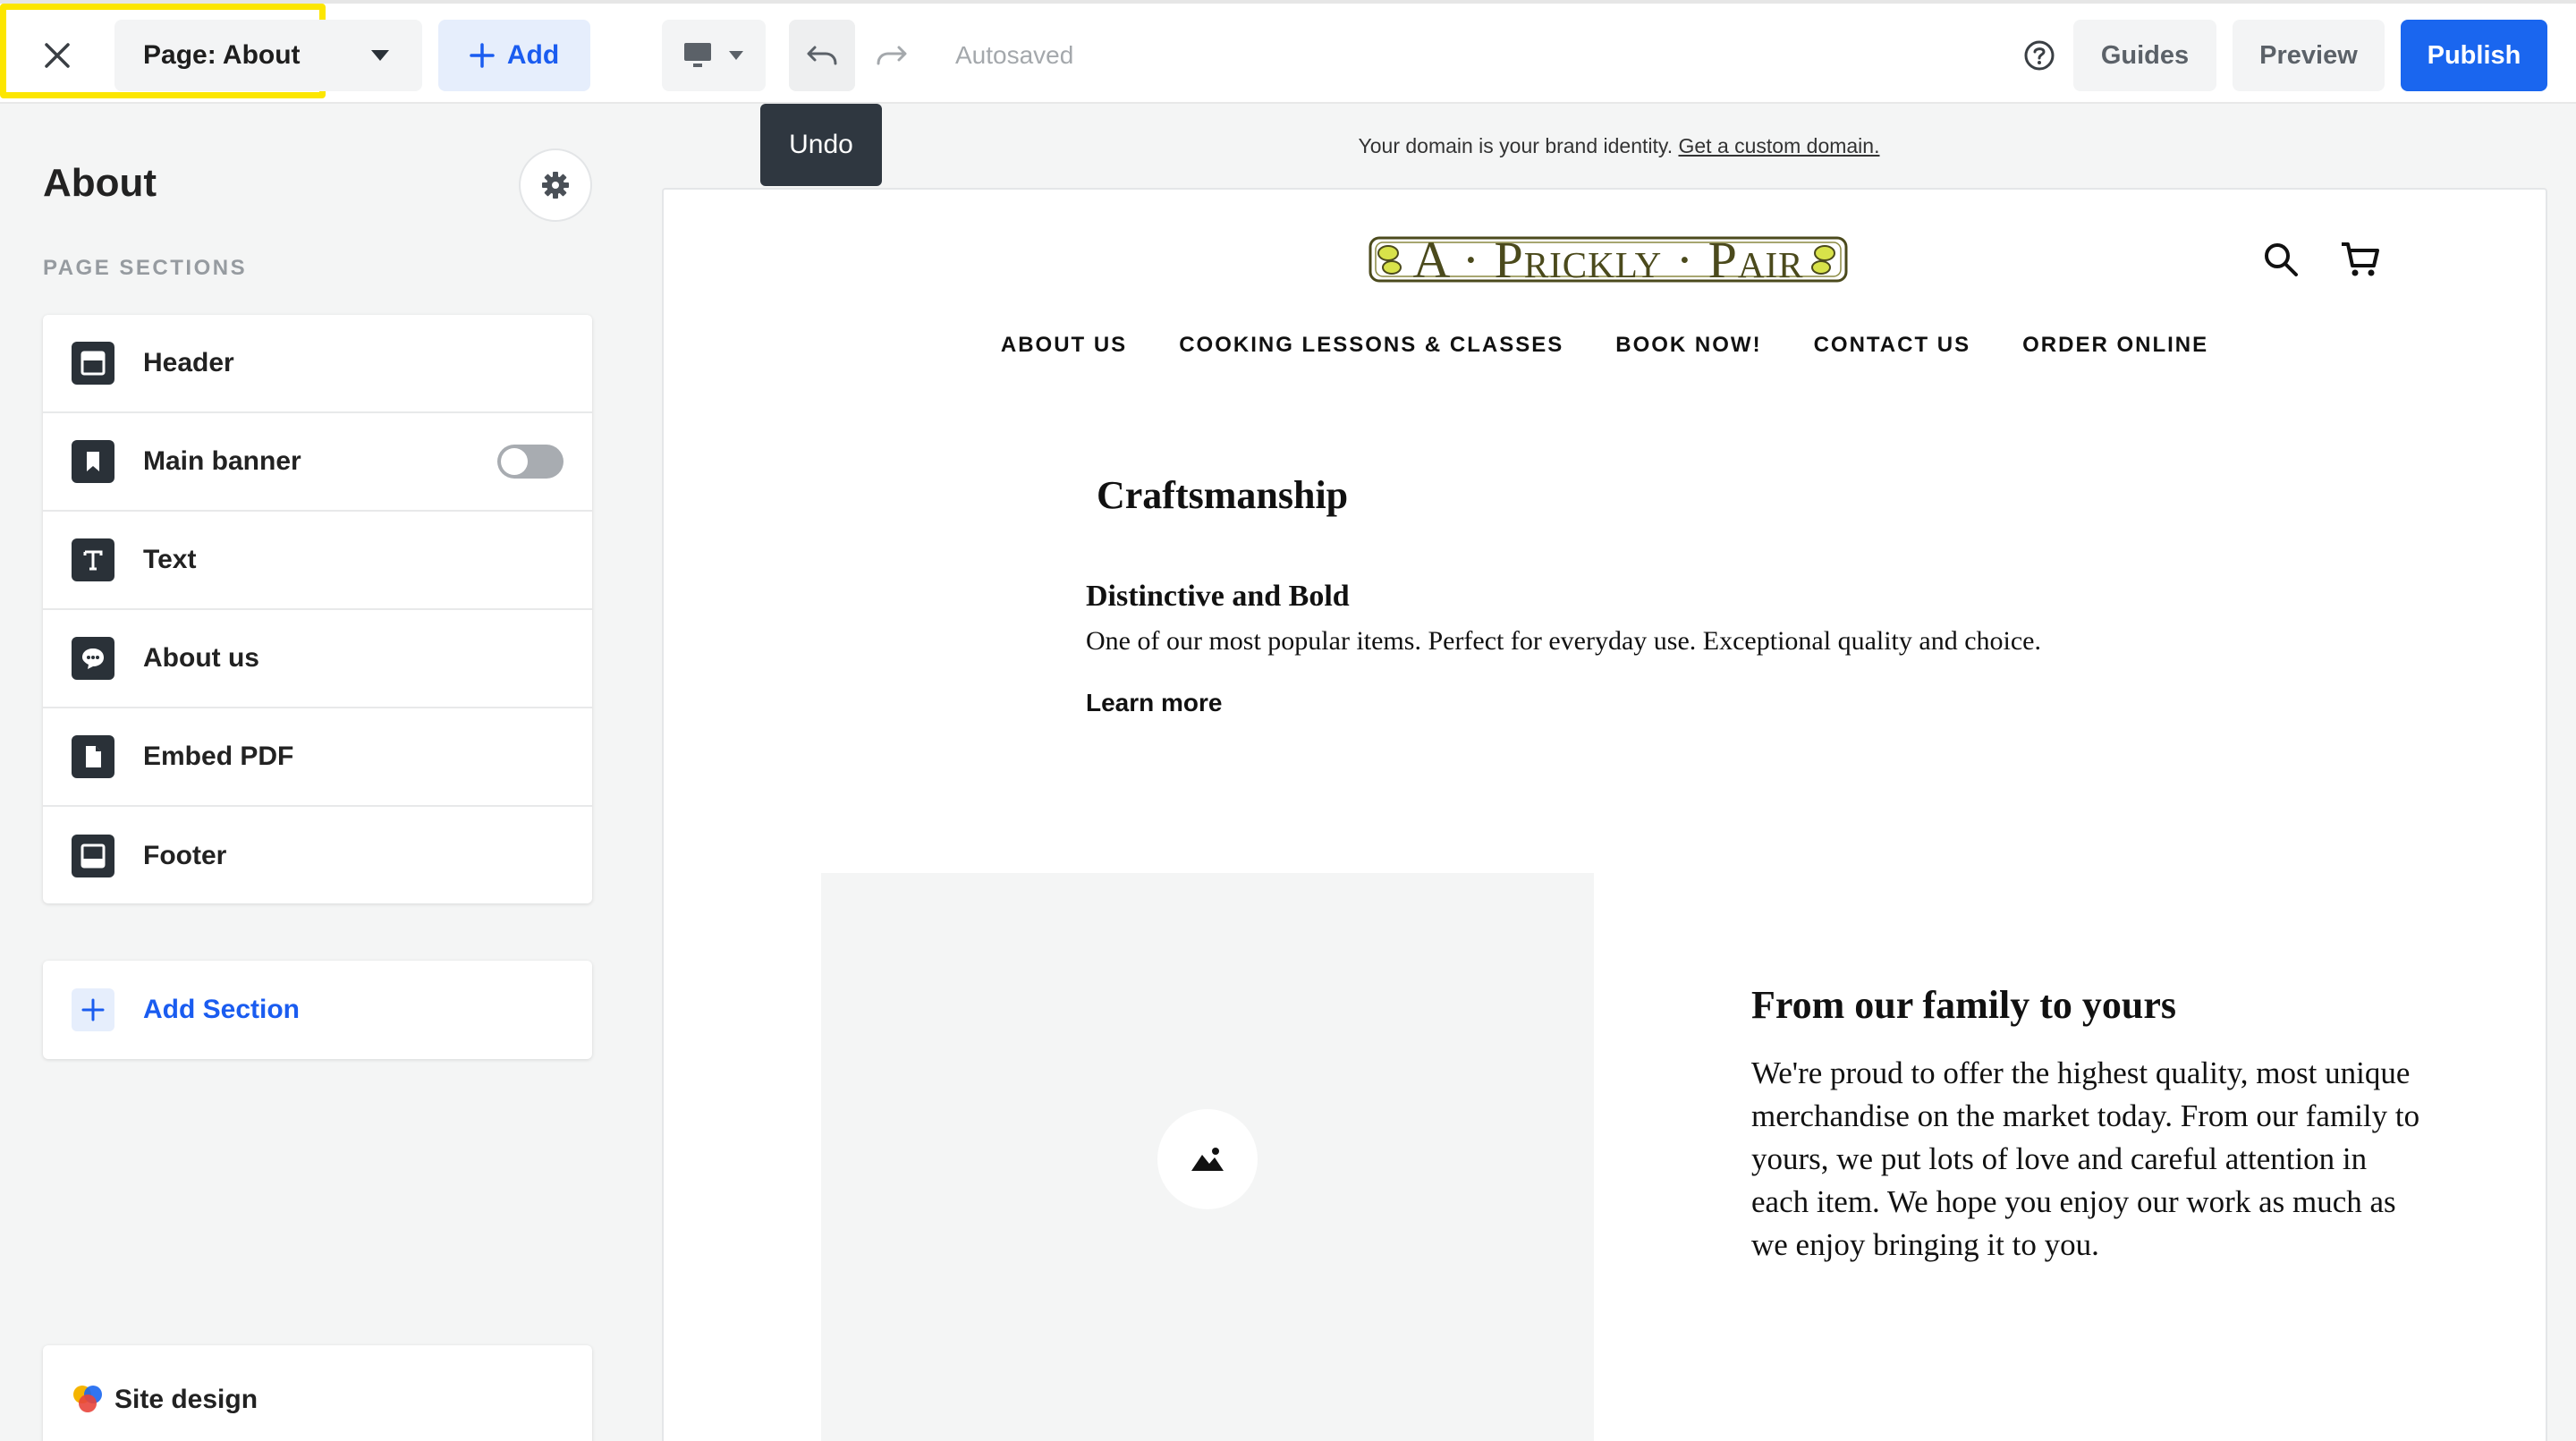 The width and height of the screenshot is (2576, 1441). What do you see at coordinates (1892, 345) in the screenshot?
I see `nav-link-contact-us: CONTACT US` at bounding box center [1892, 345].